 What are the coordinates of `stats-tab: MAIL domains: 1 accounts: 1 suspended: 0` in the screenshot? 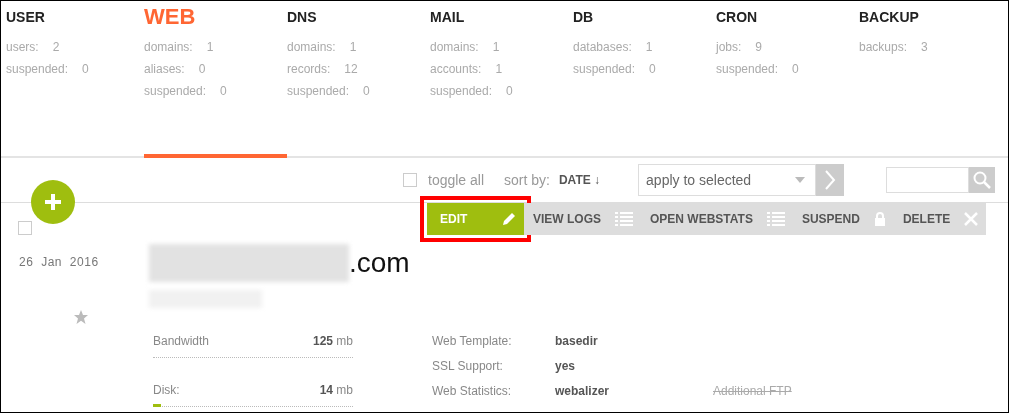 It's located at (501, 79).